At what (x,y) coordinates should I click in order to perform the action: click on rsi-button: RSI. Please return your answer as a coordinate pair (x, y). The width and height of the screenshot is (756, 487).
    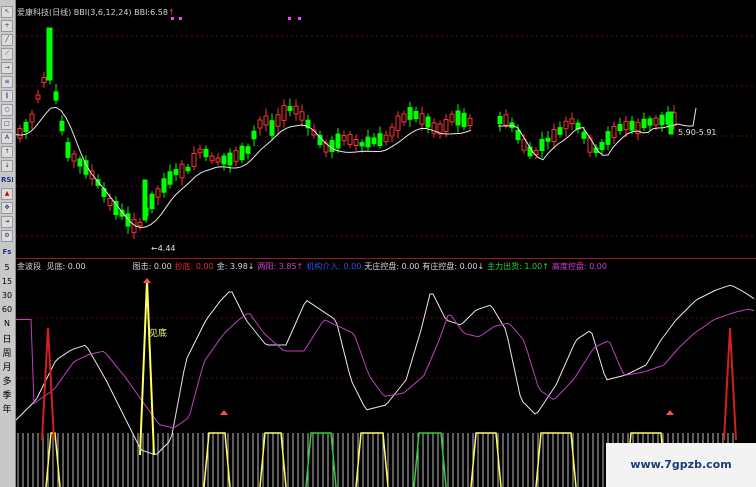
    Looking at the image, I should click on (7, 180).